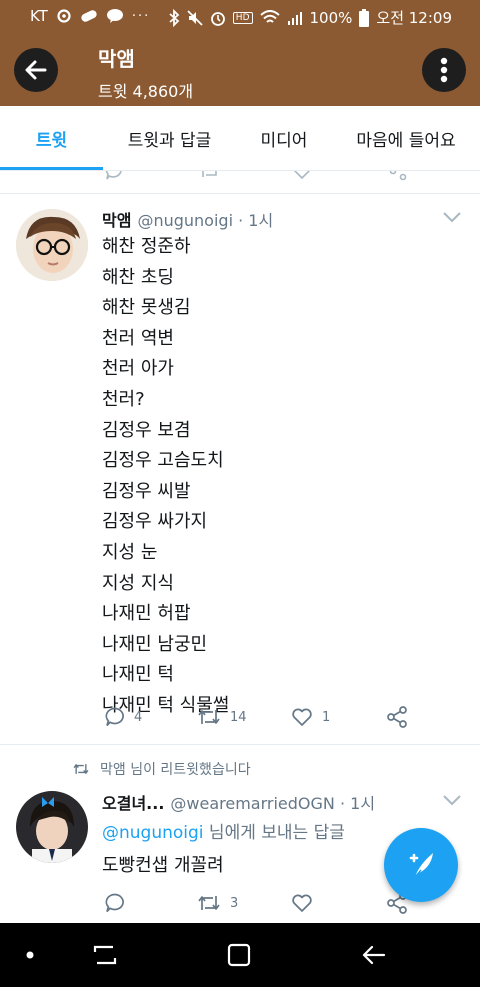 Image resolution: width=480 pixels, height=987 pixels. Describe the element at coordinates (30, 955) in the screenshot. I see `nav-dot-icon` at that location.